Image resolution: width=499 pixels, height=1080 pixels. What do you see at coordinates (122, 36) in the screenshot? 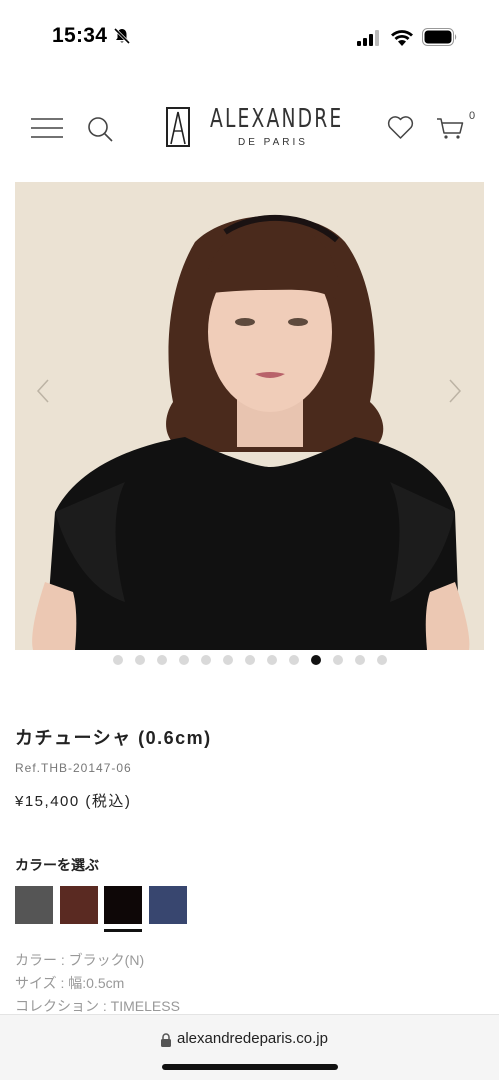
I see `silent-bell-icon` at bounding box center [122, 36].